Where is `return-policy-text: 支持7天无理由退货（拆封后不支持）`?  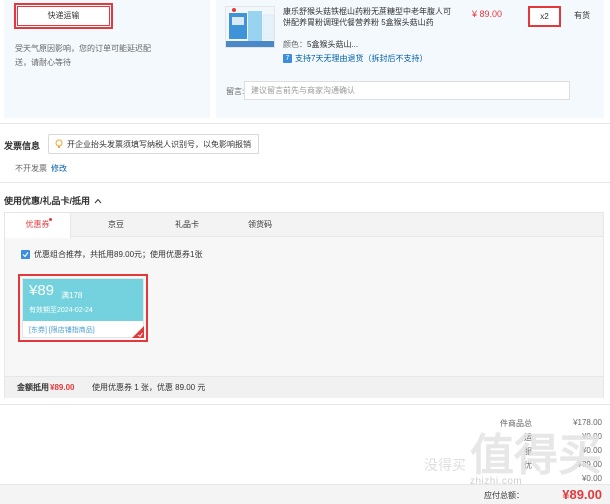
return-policy-text: 支持7天无理由退货（拆封后不支持） is located at coordinates (361, 58).